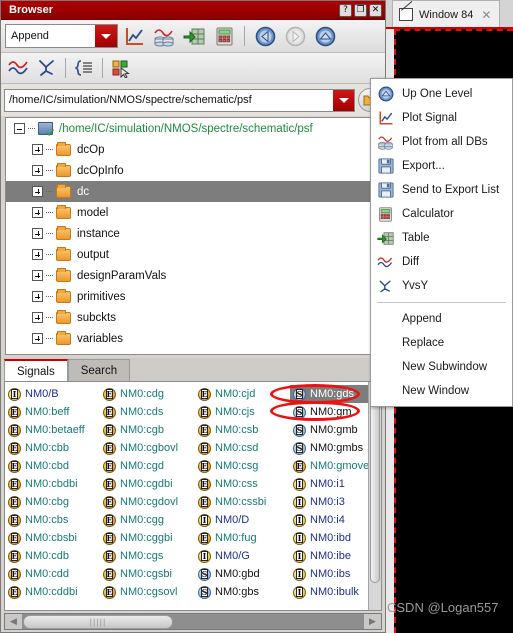 This screenshot has width=513, height=633. Describe the element at coordinates (295, 36) in the screenshot. I see `forward-button` at that location.